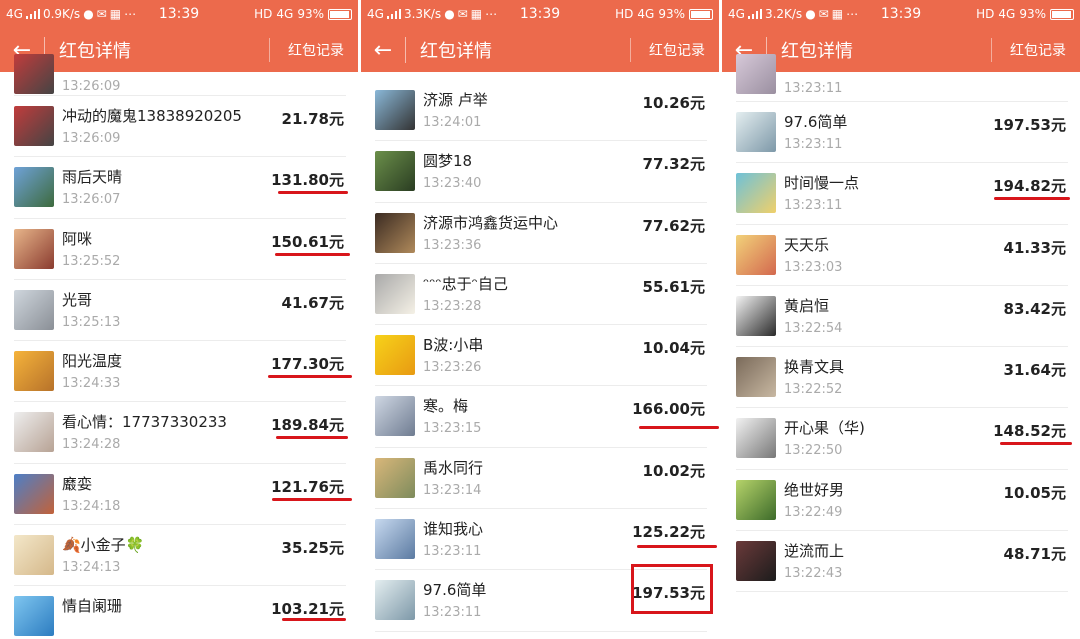 This screenshot has height=639, width=1080. Describe the element at coordinates (91, 445) in the screenshot. I see `item-time: 13:24:28` at that location.